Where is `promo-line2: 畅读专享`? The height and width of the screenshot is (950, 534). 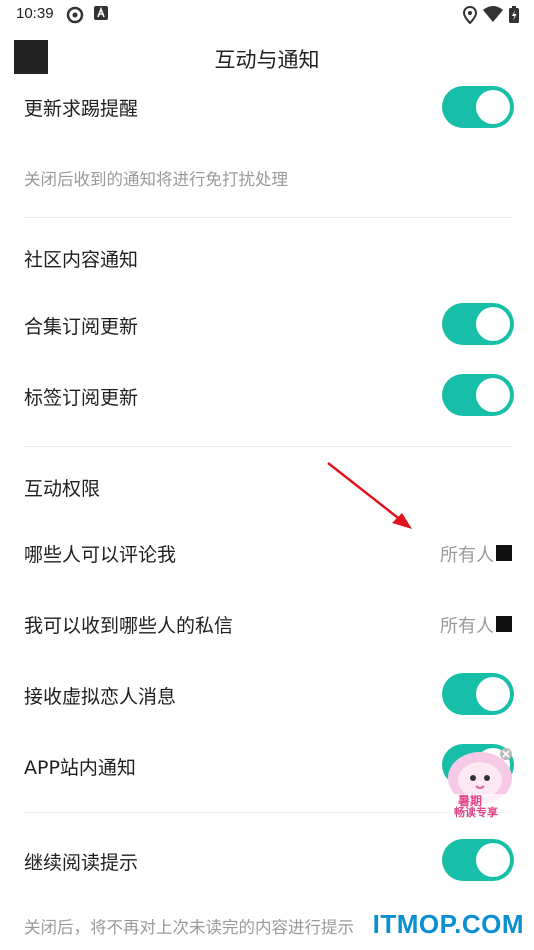 promo-line2: 畅读专享 is located at coordinates (476, 812).